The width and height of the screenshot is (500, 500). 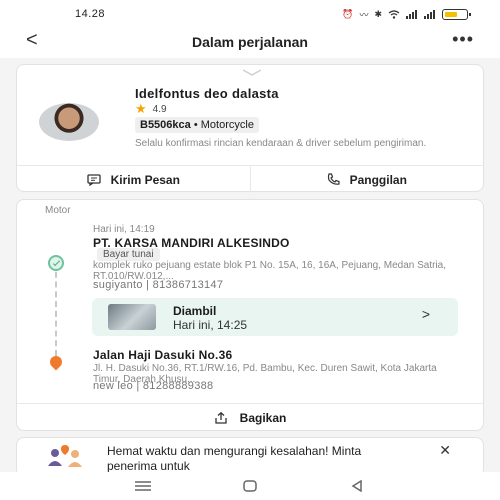 What do you see at coordinates (227, 125) in the screenshot?
I see `vehicle-type: Motorcycle` at bounding box center [227, 125].